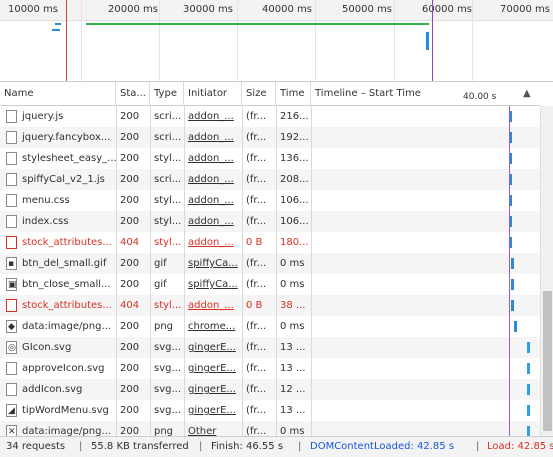  What do you see at coordinates (259, 94) in the screenshot?
I see `column-header-size: Size` at bounding box center [259, 94].